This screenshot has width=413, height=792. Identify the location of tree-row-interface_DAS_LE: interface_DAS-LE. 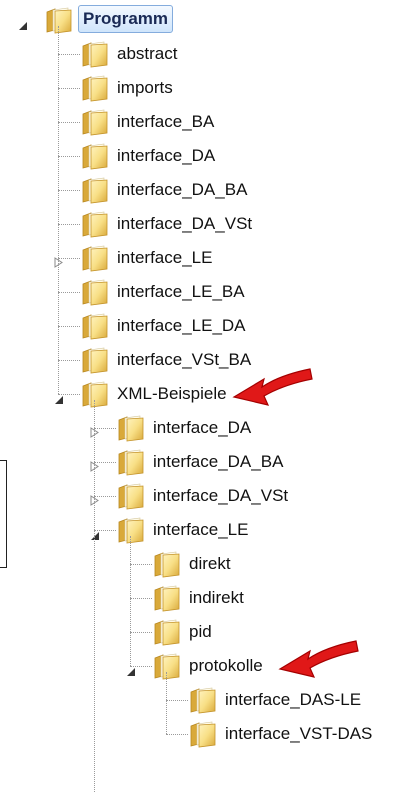
(206, 700).